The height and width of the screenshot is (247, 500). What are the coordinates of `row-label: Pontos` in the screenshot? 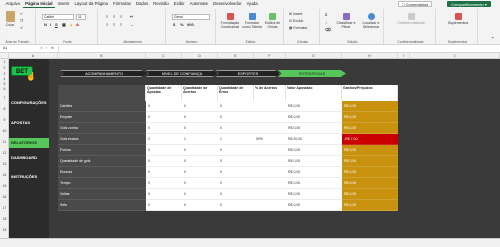 It's located at (102, 150).